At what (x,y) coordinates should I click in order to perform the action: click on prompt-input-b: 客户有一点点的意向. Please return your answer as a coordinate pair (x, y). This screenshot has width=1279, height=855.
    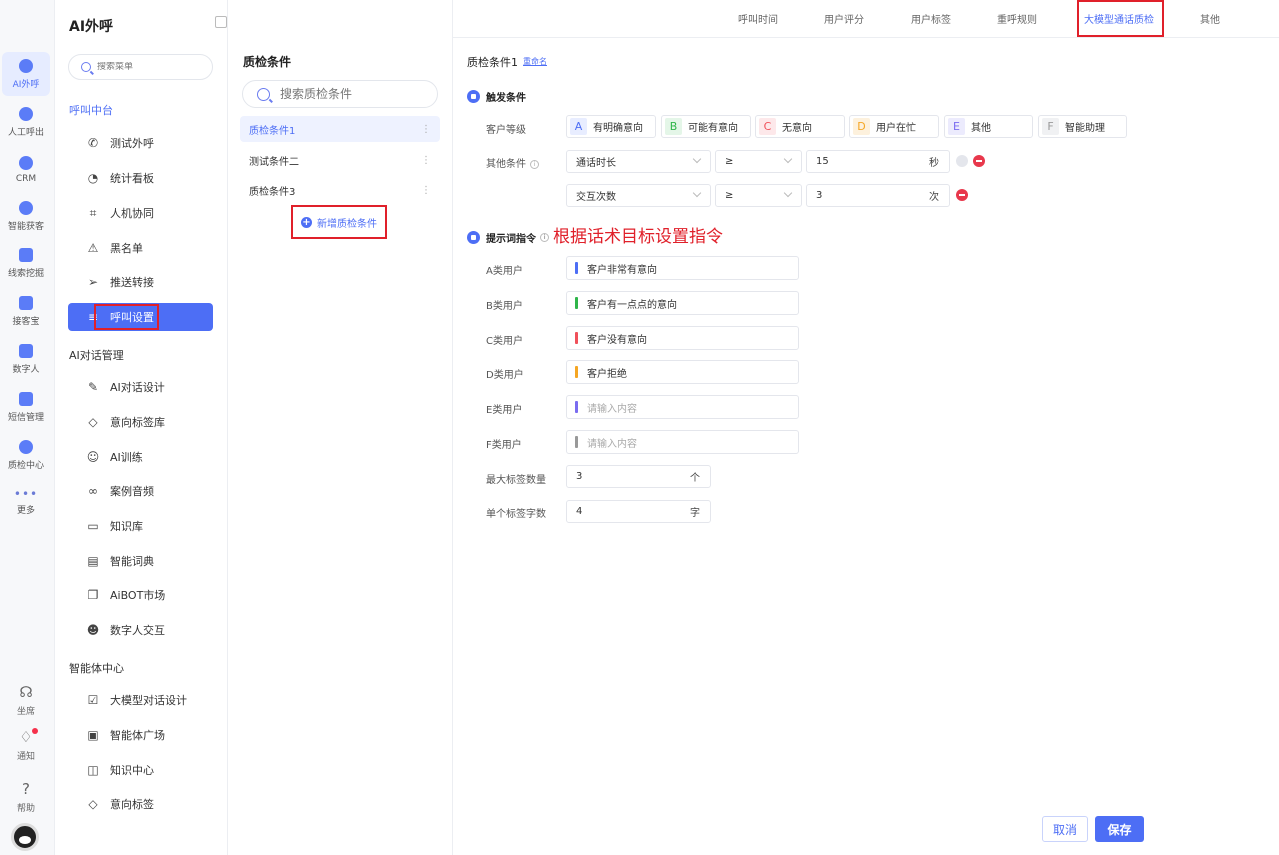
    Looking at the image, I should click on (682, 303).